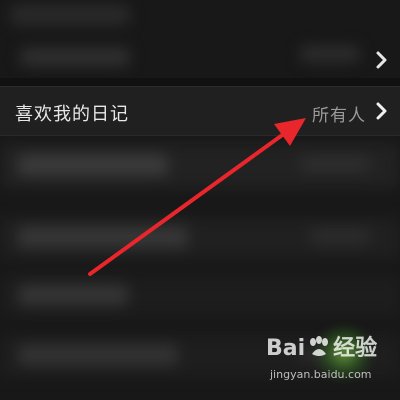 The width and height of the screenshot is (400, 400). I want to click on setting-value: 所有人, so click(339, 116).